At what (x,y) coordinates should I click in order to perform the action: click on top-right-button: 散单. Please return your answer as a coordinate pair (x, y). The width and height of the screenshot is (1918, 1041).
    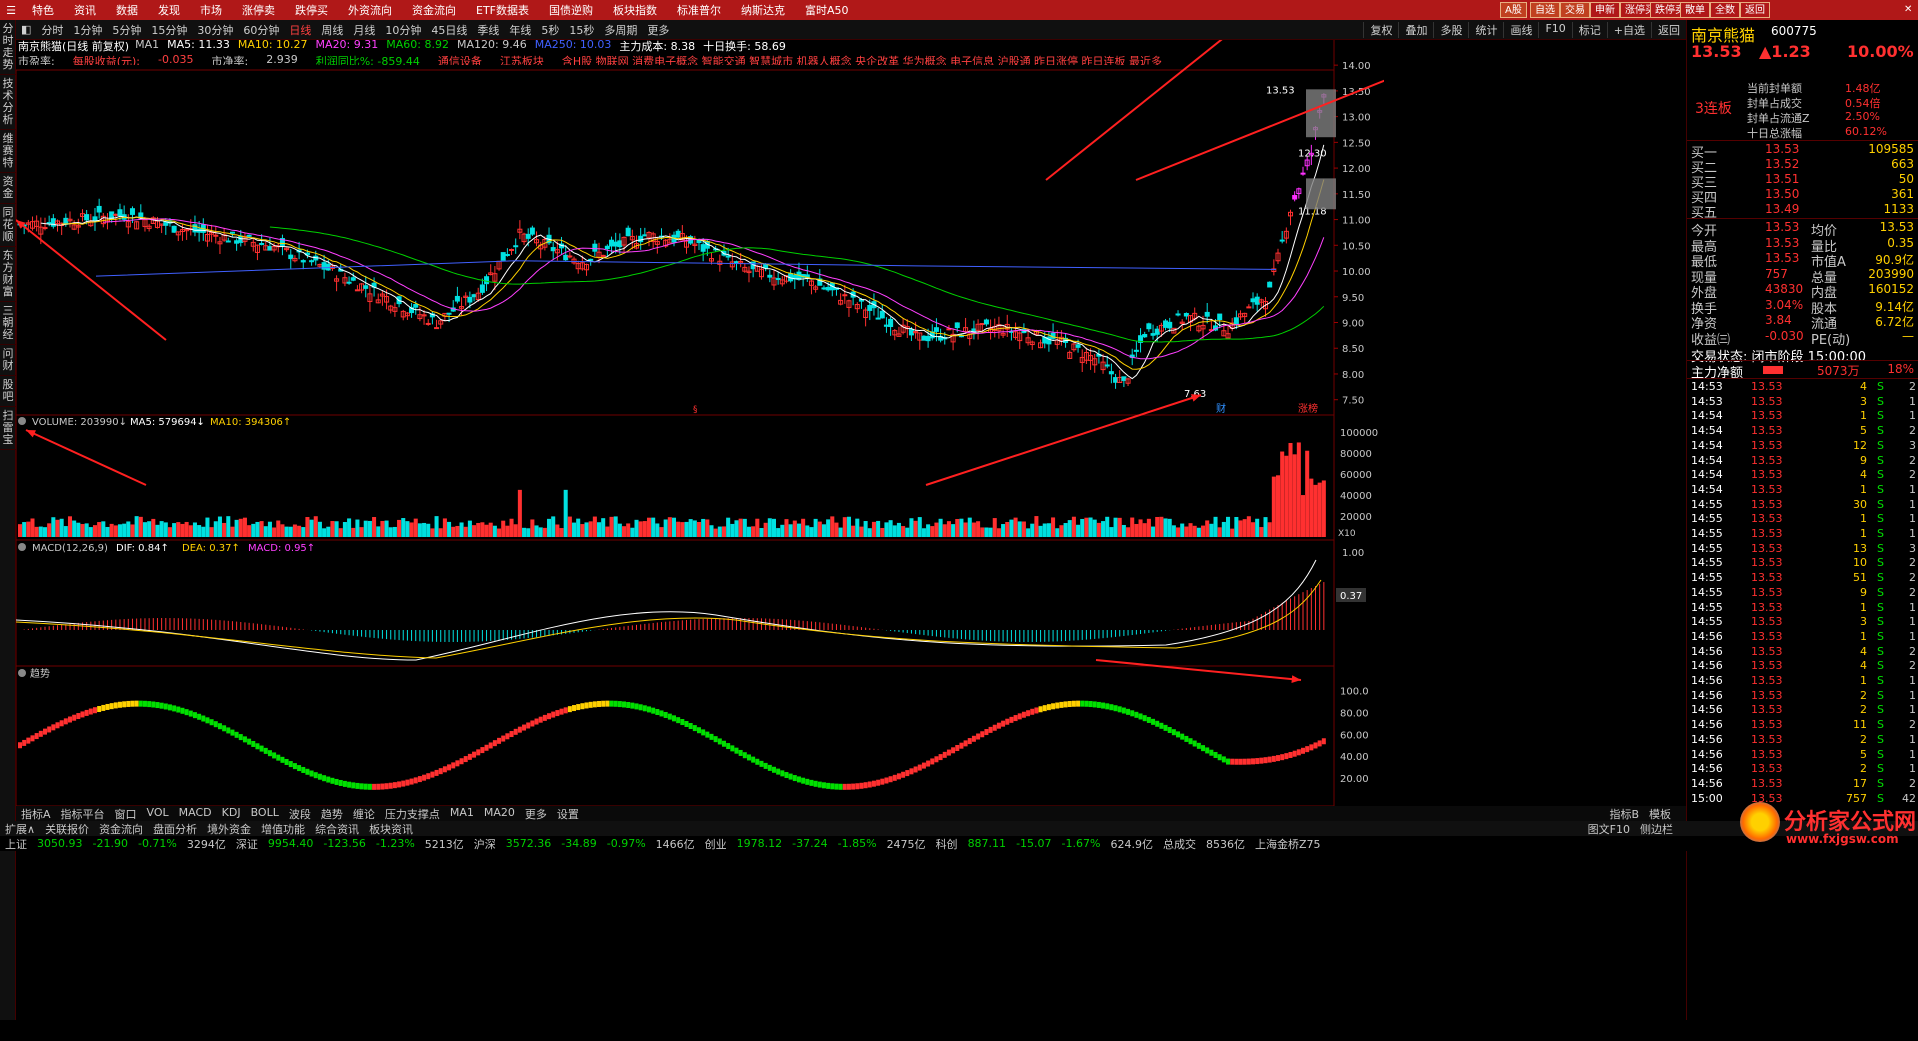
    Looking at the image, I should click on (1695, 10).